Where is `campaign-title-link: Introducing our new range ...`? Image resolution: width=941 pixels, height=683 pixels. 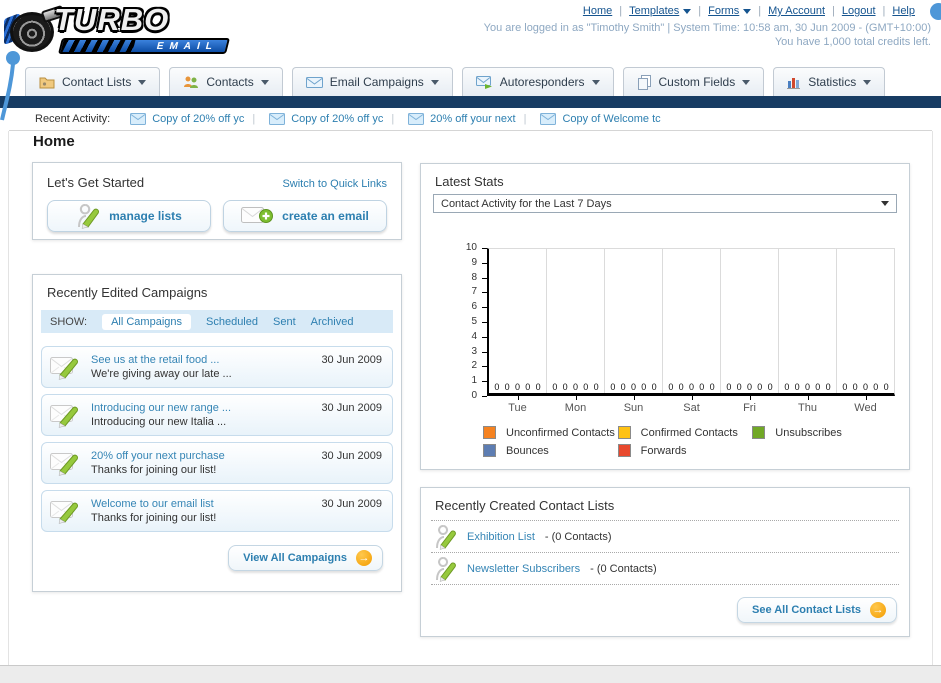 campaign-title-link: Introducing our new range ... is located at coordinates (161, 408).